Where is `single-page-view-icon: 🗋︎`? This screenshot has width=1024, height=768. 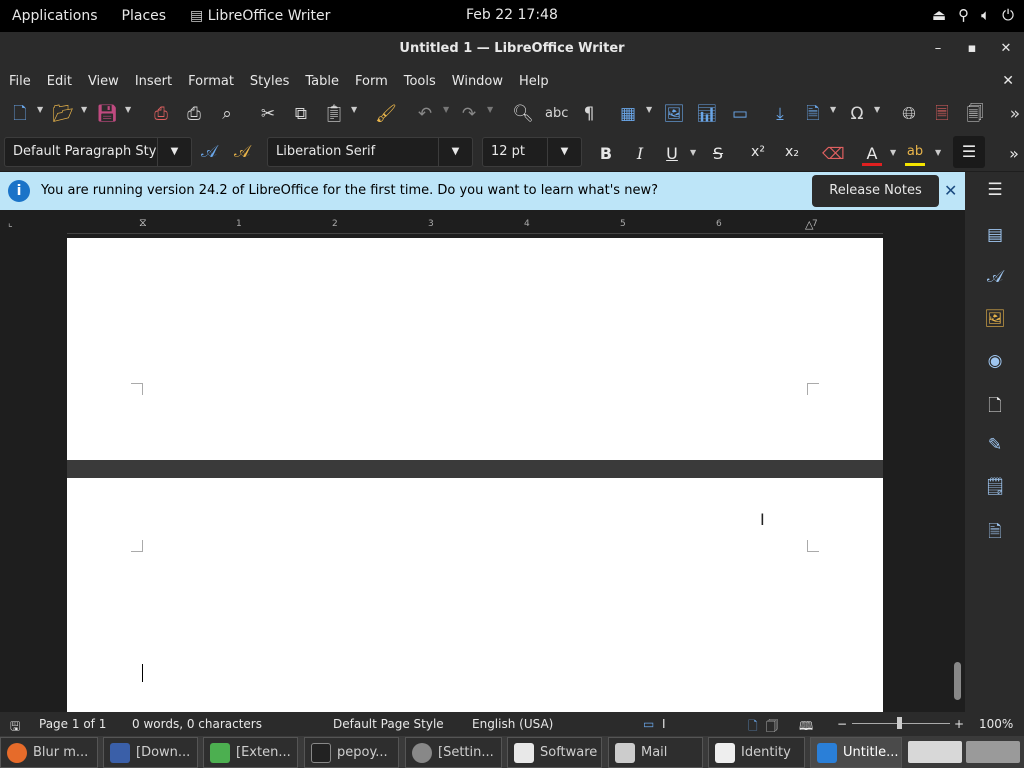 single-page-view-icon: 🗋︎ is located at coordinates (753, 727).